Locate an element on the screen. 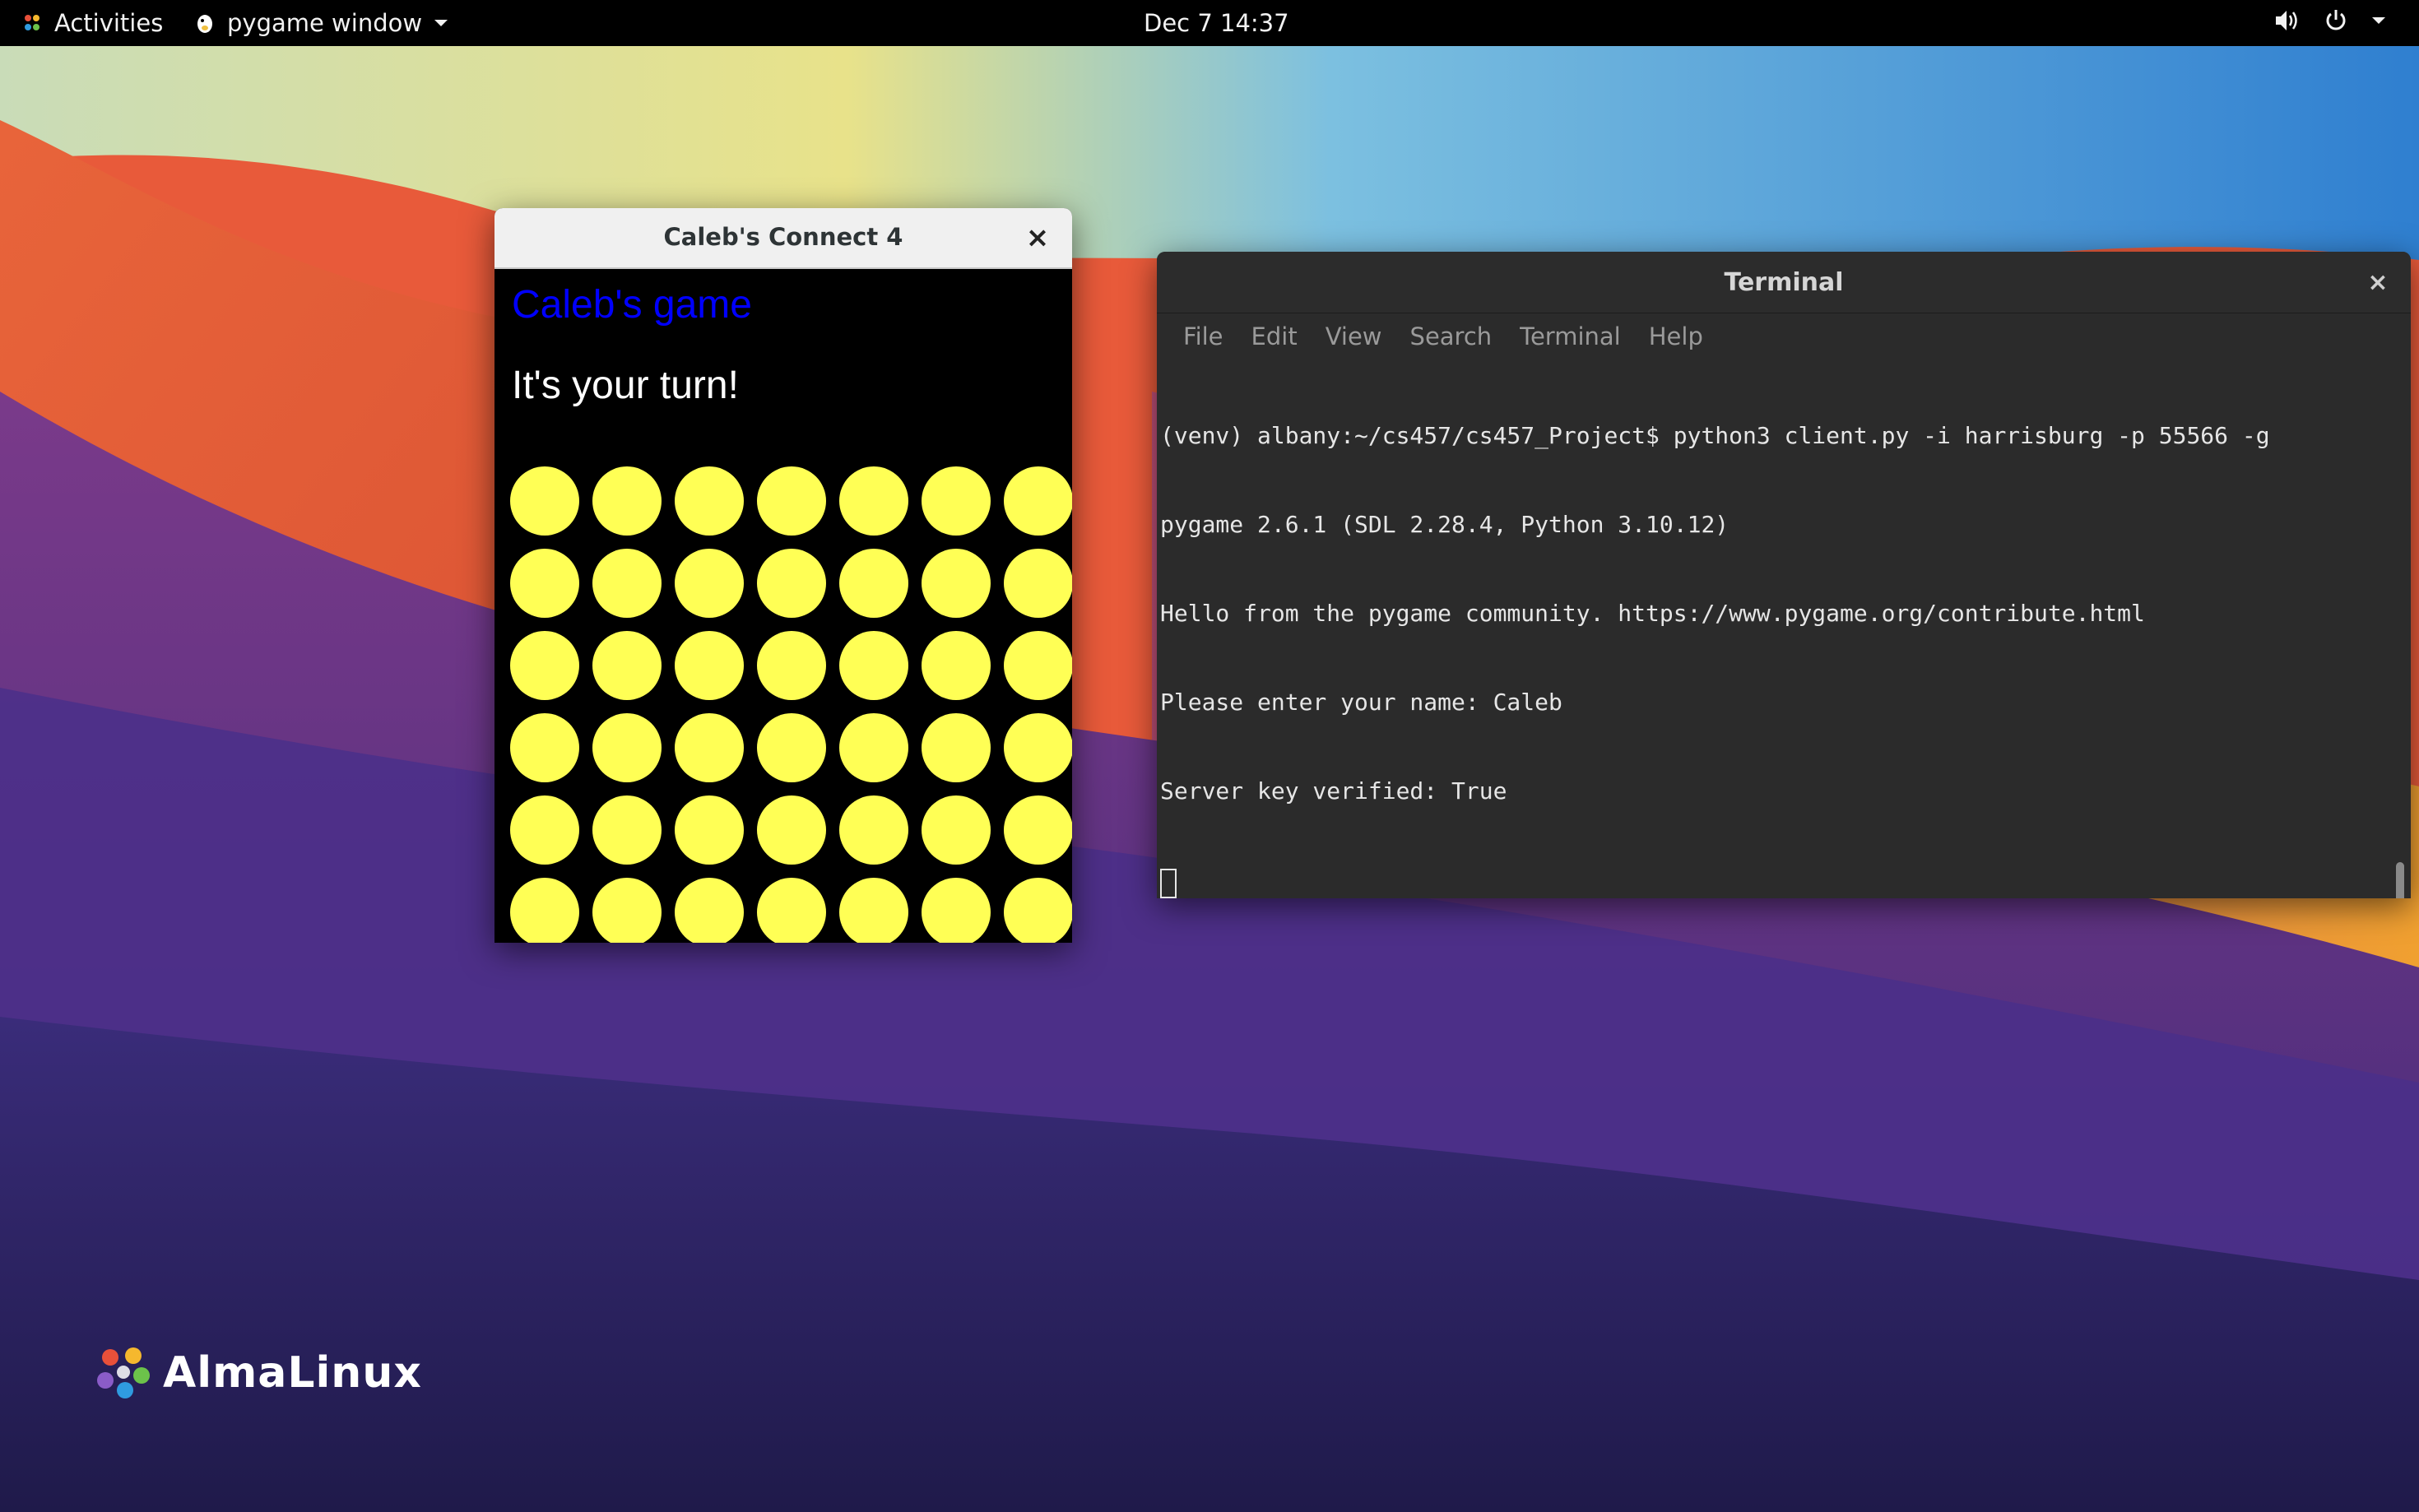 The width and height of the screenshot is (2419, 1512). connect4-window-title: Caleb's Connect 4 is located at coordinates (783, 237).